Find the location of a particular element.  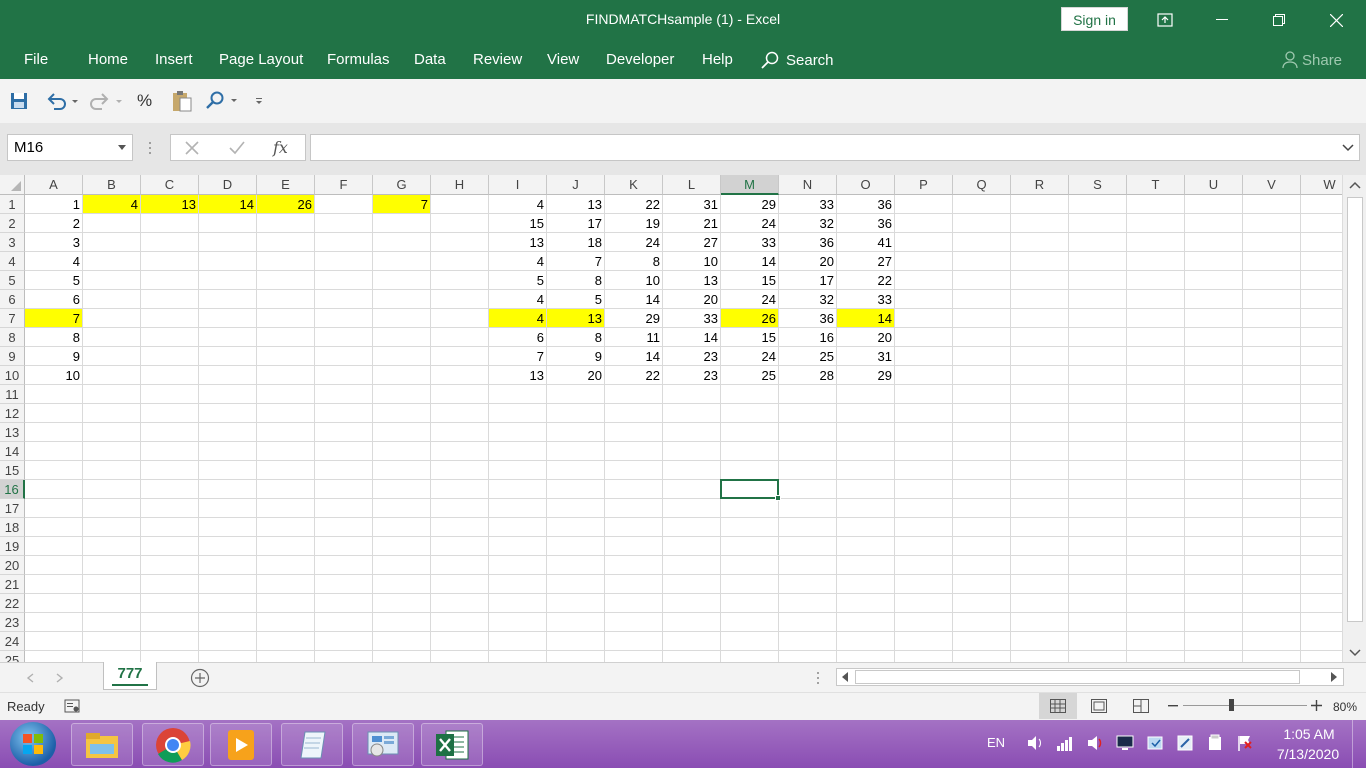

cell-g10 is located at coordinates (402, 375).